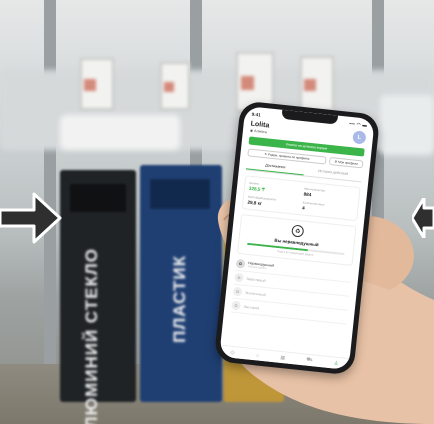  I want to click on level-name: Экологичный, so click(255, 293).